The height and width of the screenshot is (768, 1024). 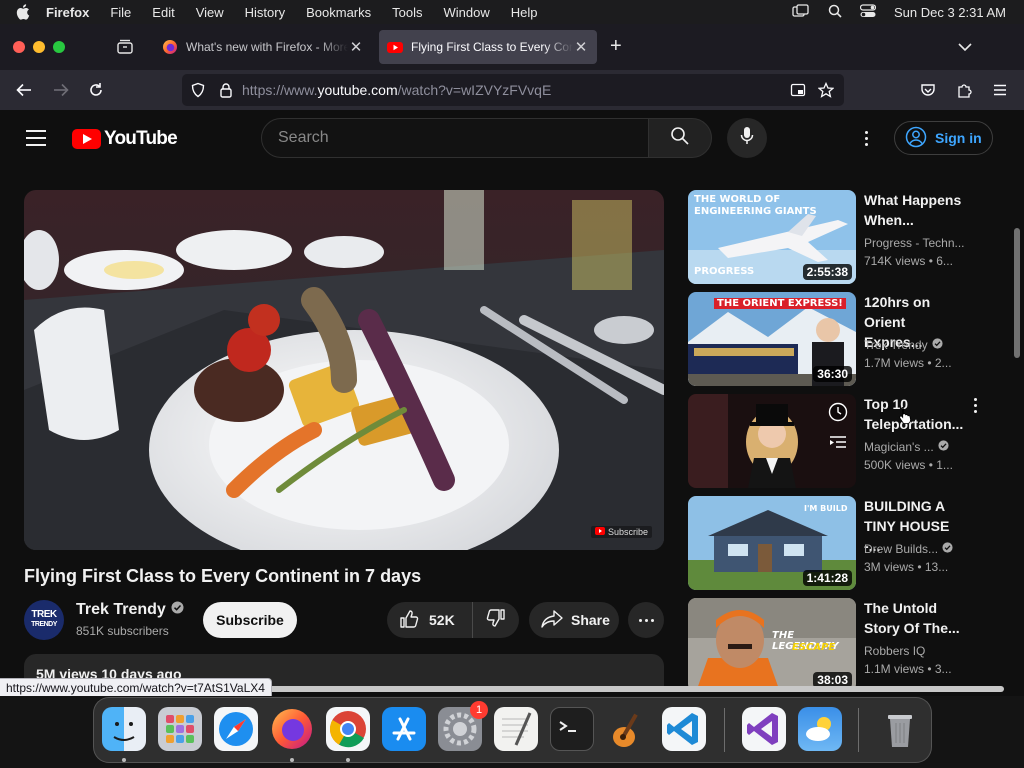 I want to click on channel-avatar: TREK TRENDY, so click(x=44, y=620).